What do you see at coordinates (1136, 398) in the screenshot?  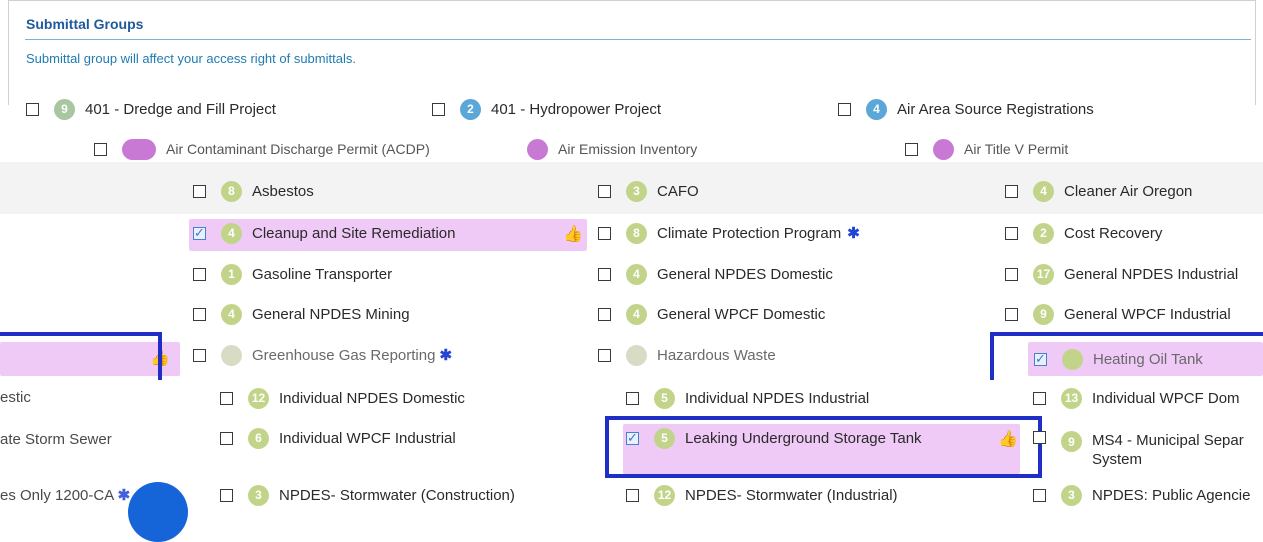 I see `group-item-individual-wpcf-domestic: 13 Individual WPCF Dom` at bounding box center [1136, 398].